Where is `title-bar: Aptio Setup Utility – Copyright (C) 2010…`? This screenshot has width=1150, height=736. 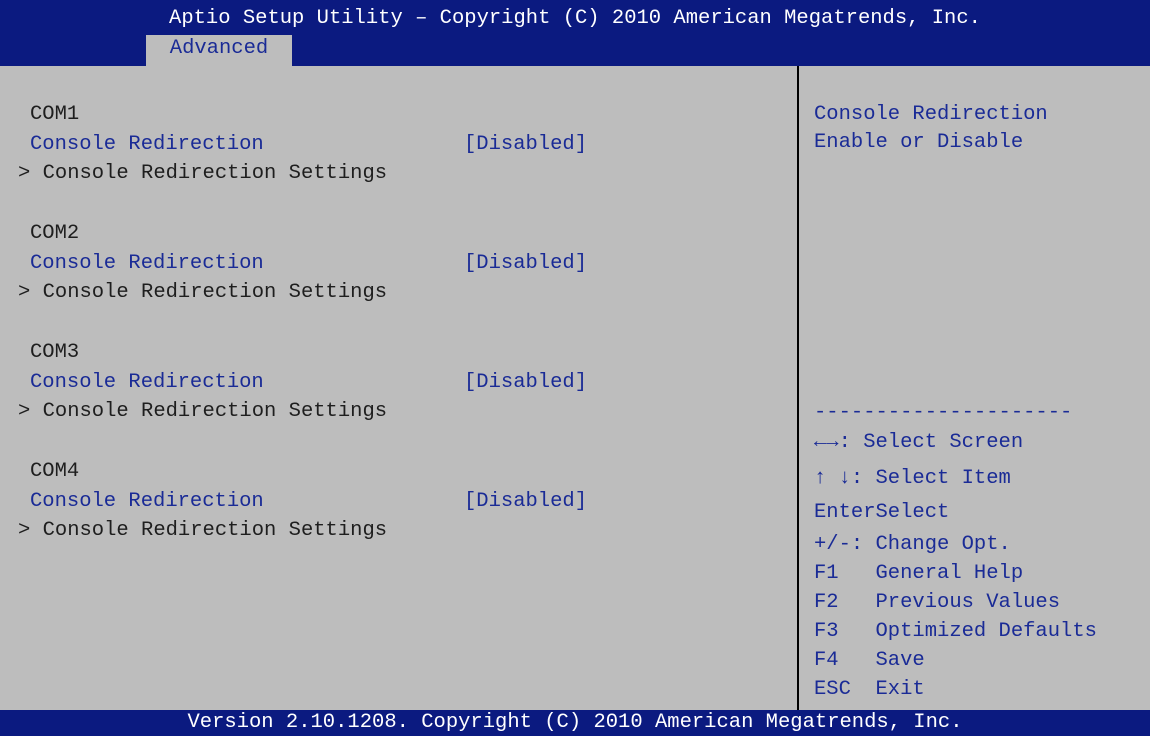 title-bar: Aptio Setup Utility – Copyright (C) 2010… is located at coordinates (575, 33).